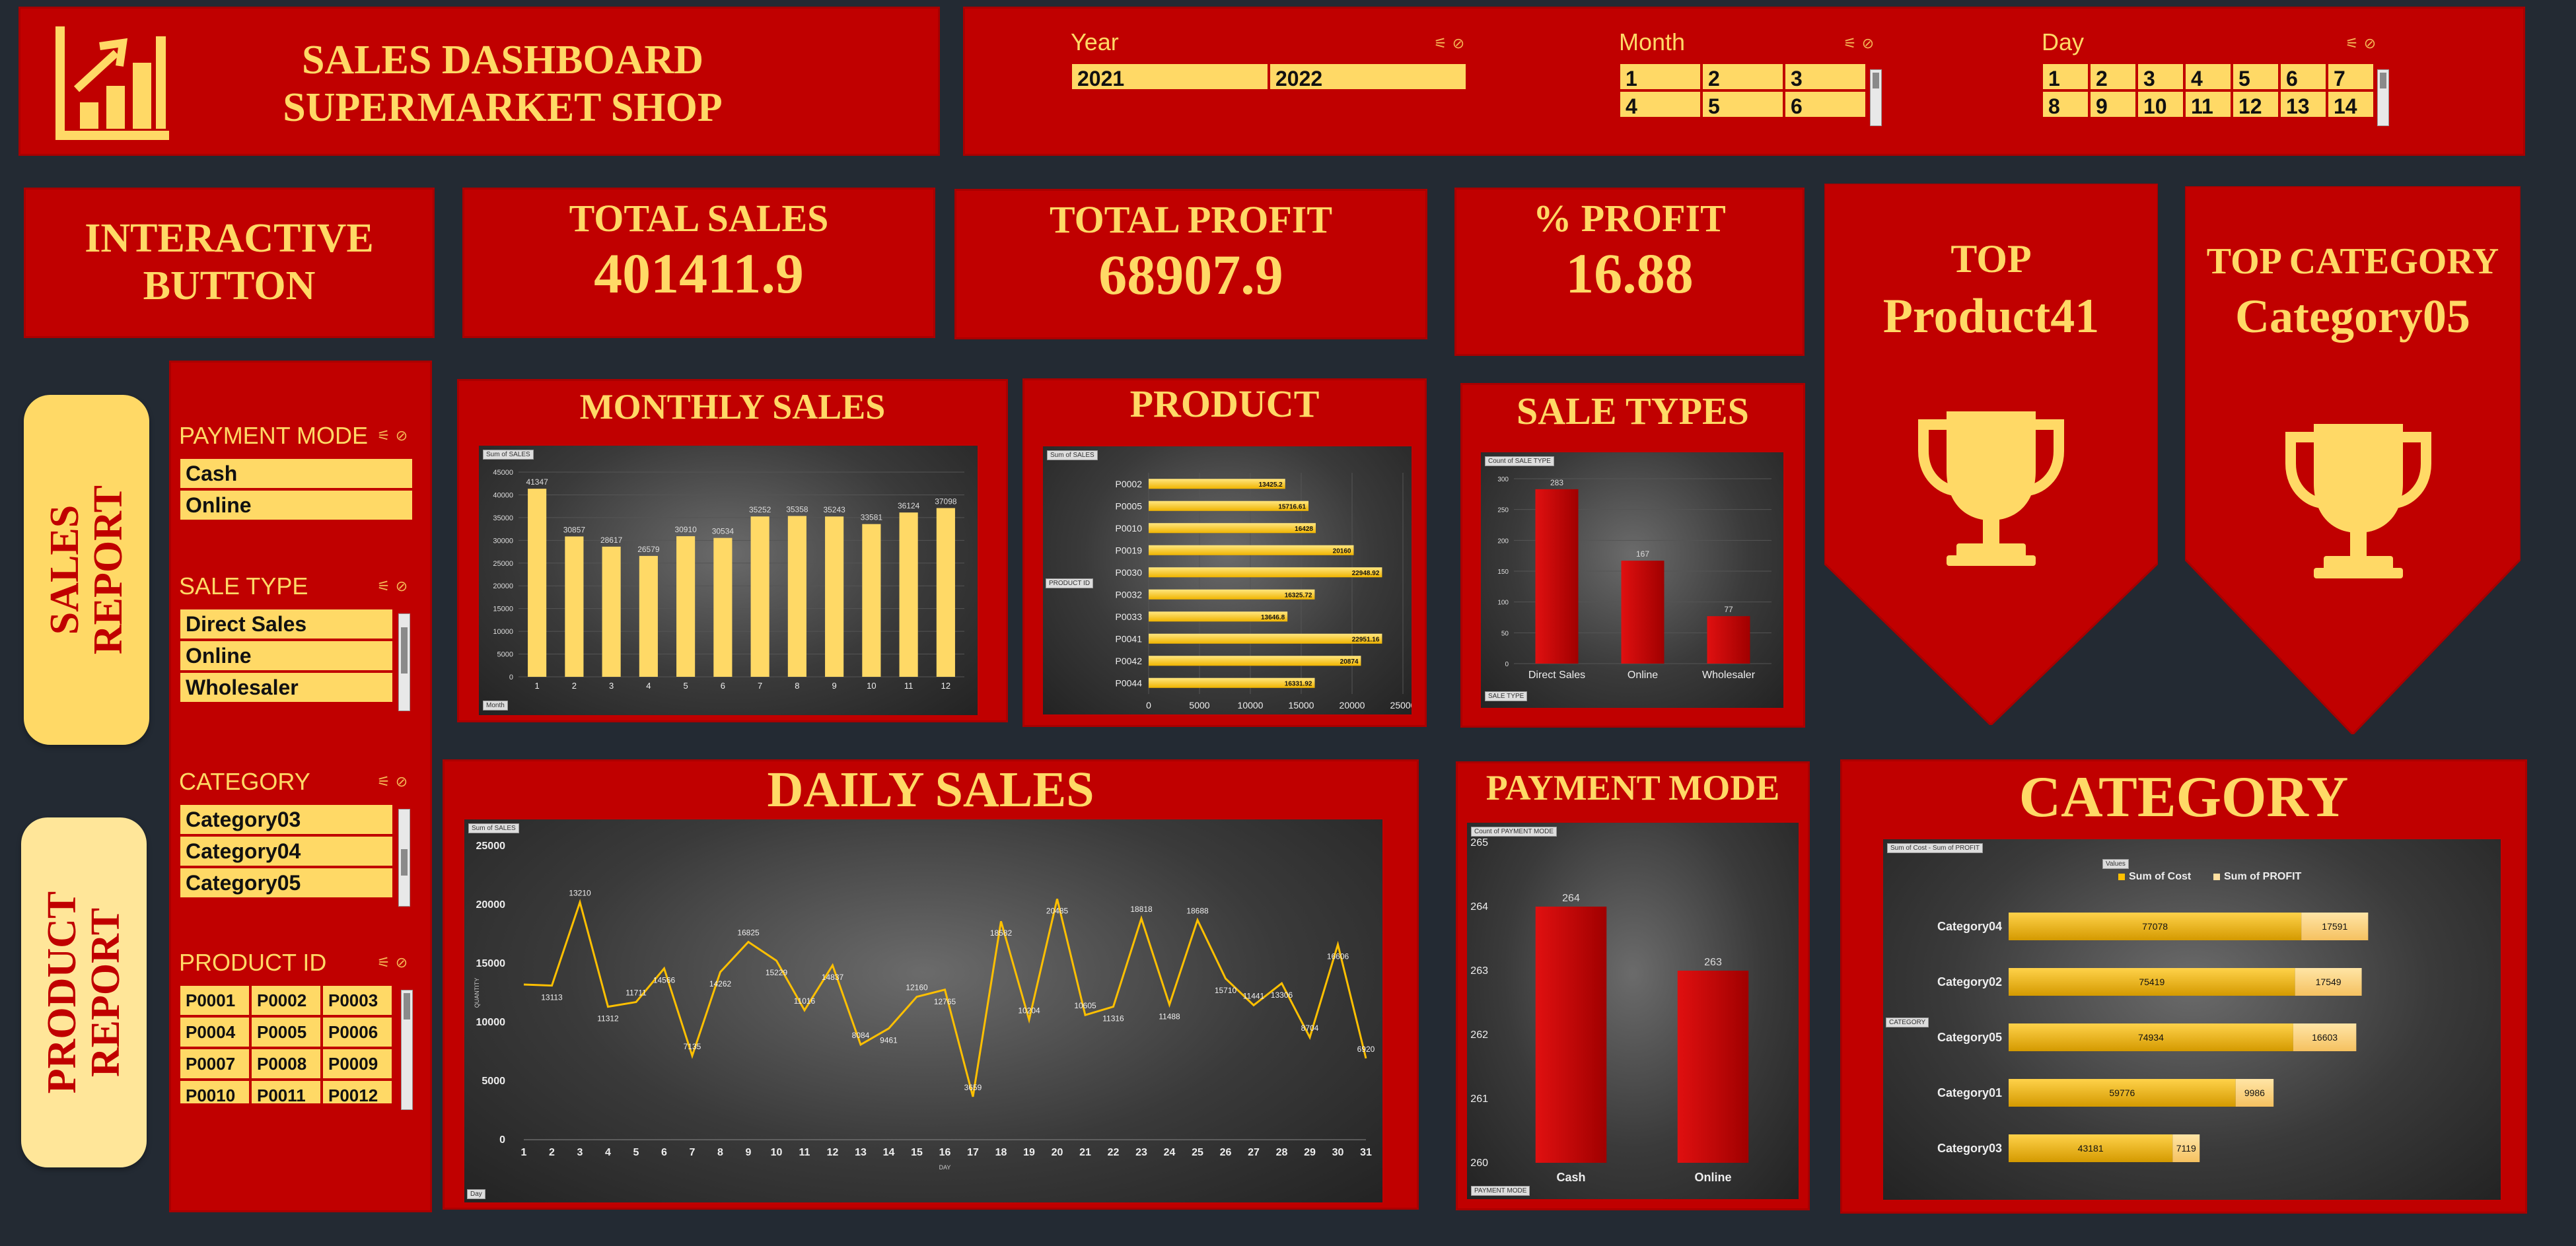 The image size is (2576, 1246). I want to click on data-label: 16606, so click(1338, 956).